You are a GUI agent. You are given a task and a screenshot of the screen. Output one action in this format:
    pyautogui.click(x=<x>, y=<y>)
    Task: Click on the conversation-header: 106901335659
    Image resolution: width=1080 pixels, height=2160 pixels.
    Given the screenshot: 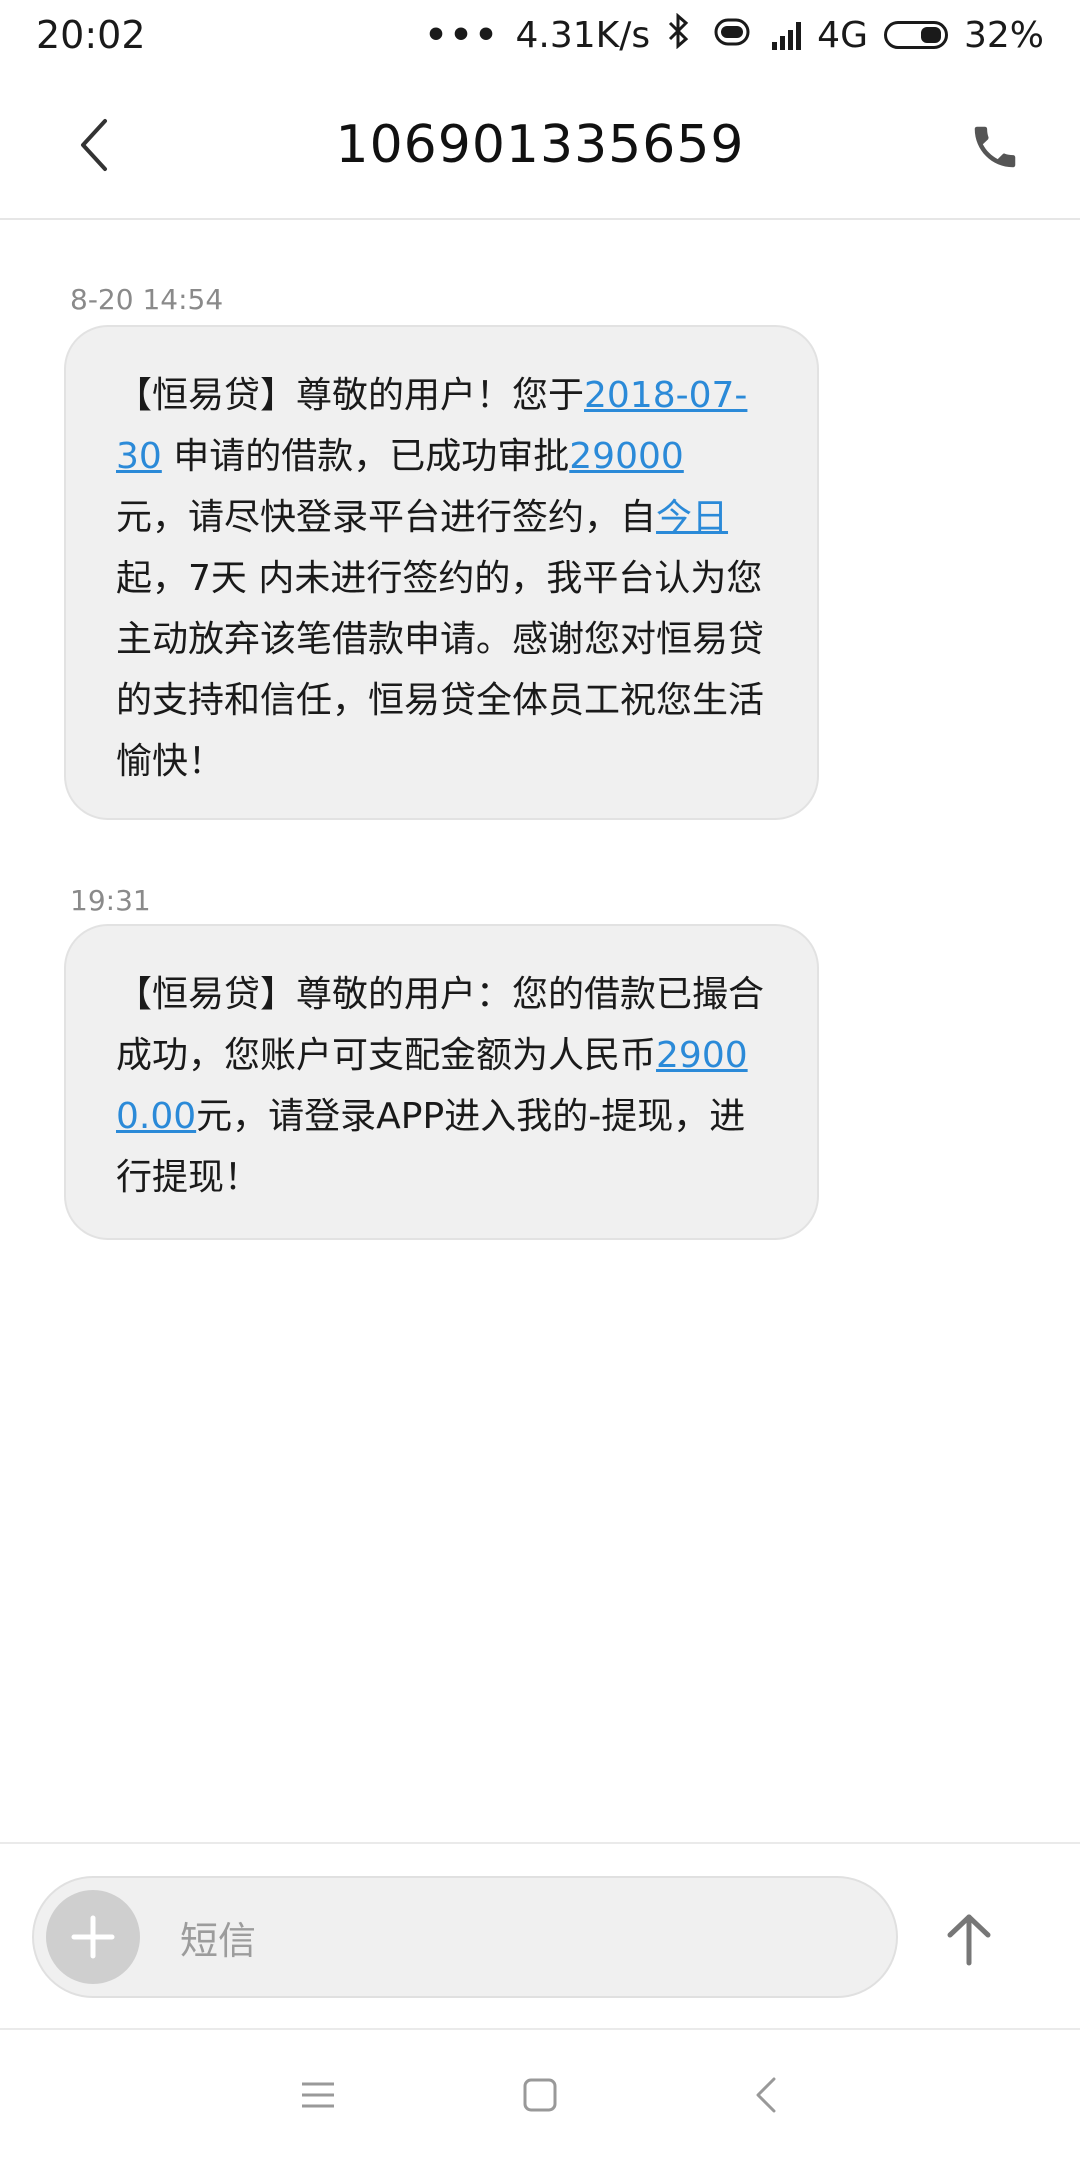 What is the action you would take?
    pyautogui.click(x=540, y=145)
    